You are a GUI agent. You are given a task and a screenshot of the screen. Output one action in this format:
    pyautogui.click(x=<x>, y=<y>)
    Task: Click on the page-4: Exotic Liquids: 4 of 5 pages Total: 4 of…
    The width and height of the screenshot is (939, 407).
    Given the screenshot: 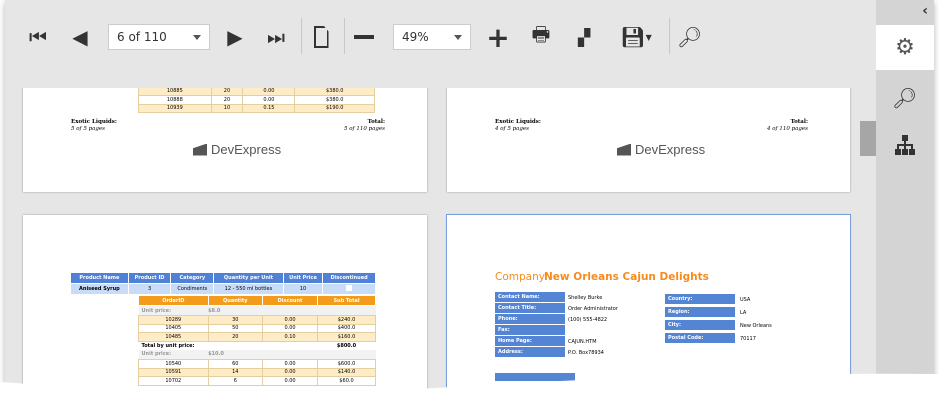 What is the action you would take?
    pyautogui.click(x=648, y=140)
    